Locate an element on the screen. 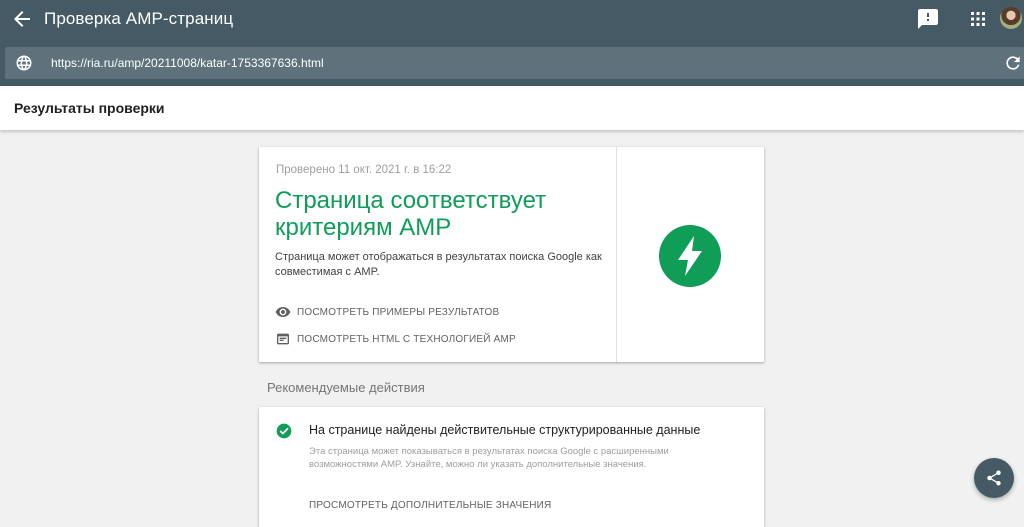 The width and height of the screenshot is (1024, 527). card-divider is located at coordinates (616, 254).